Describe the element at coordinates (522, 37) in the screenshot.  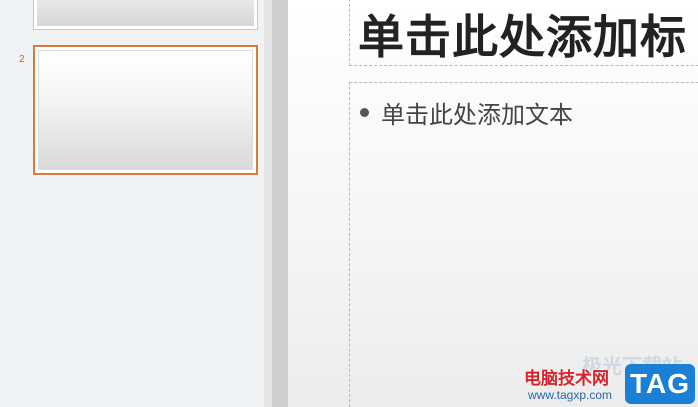
I see `title-placeholder-text: 单击此处添加标` at that location.